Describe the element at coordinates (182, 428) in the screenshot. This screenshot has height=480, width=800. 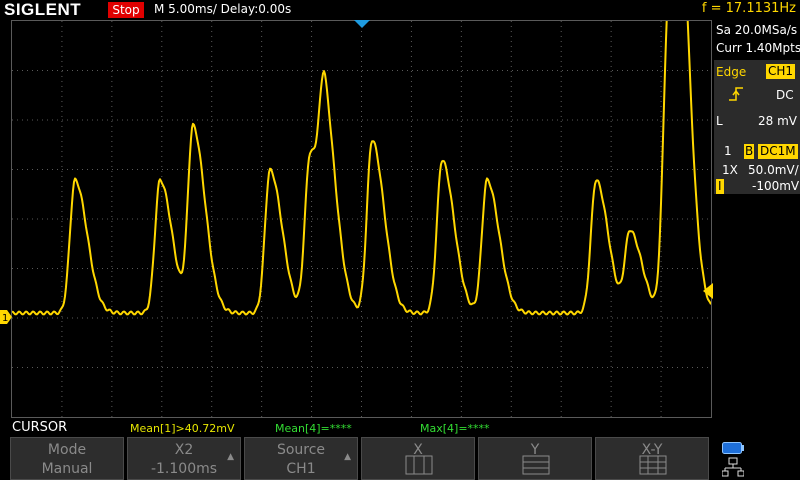
I see `mean1-readout: Mean[1]>40.72mV` at that location.